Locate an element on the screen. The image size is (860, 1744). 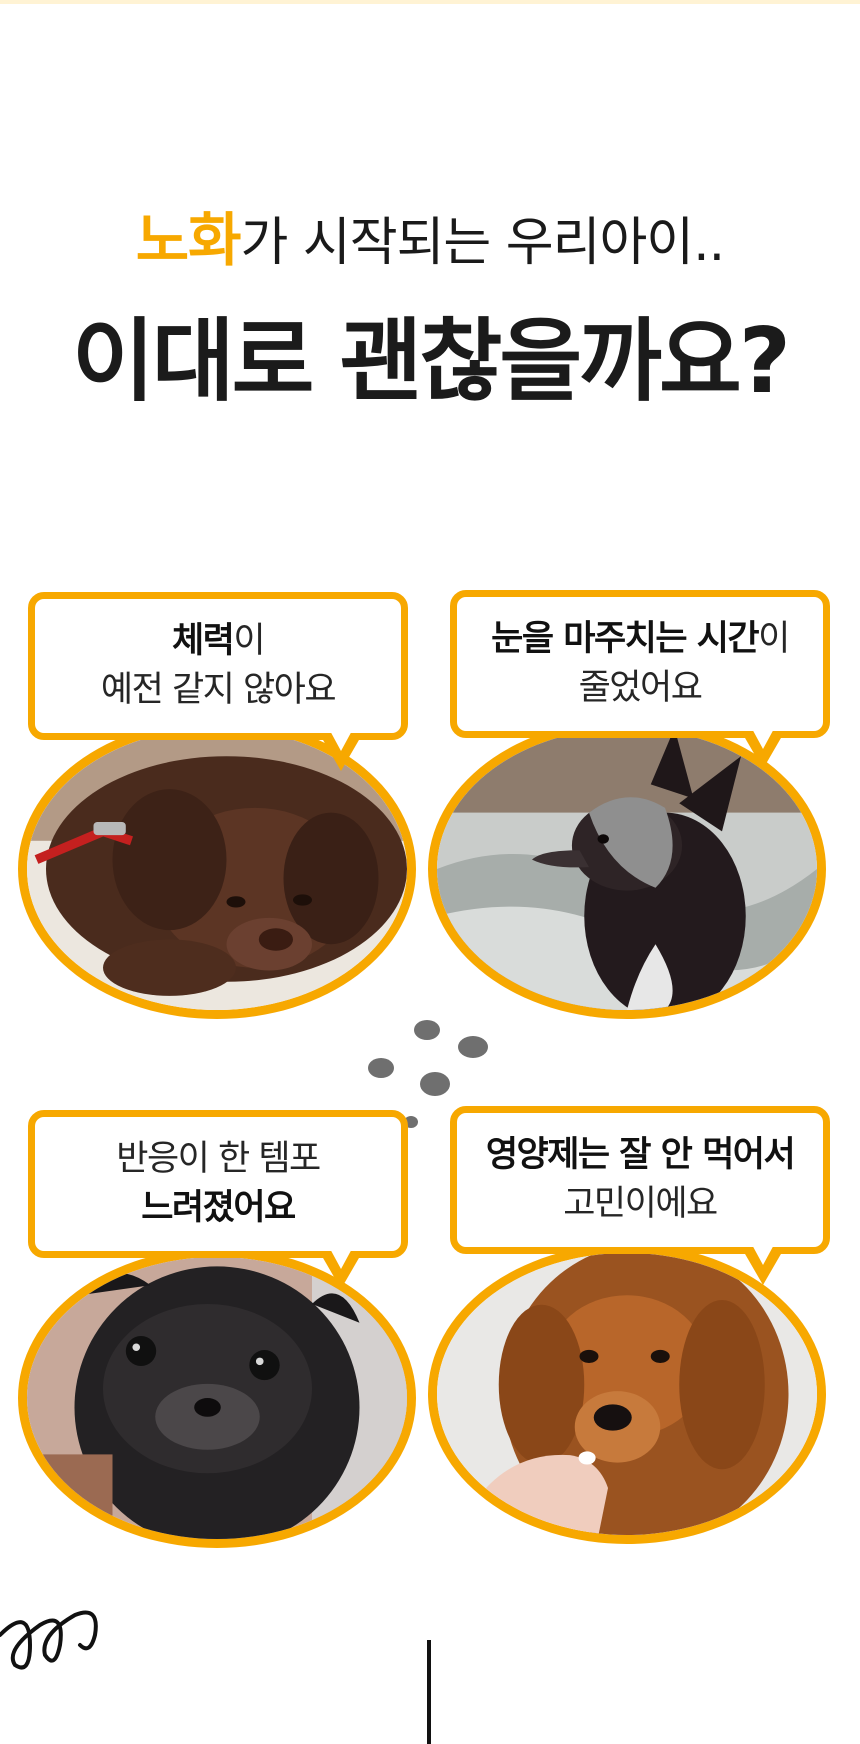
bubble-line2: 느려졌어요 is located at coordinates (218, 1208).